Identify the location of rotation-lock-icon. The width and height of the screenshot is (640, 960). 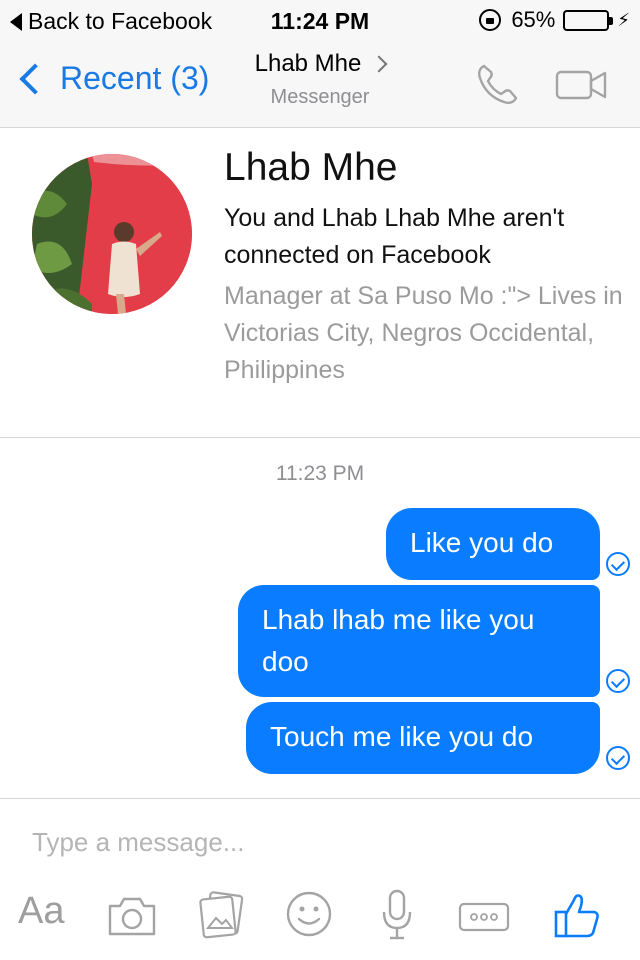
(490, 20).